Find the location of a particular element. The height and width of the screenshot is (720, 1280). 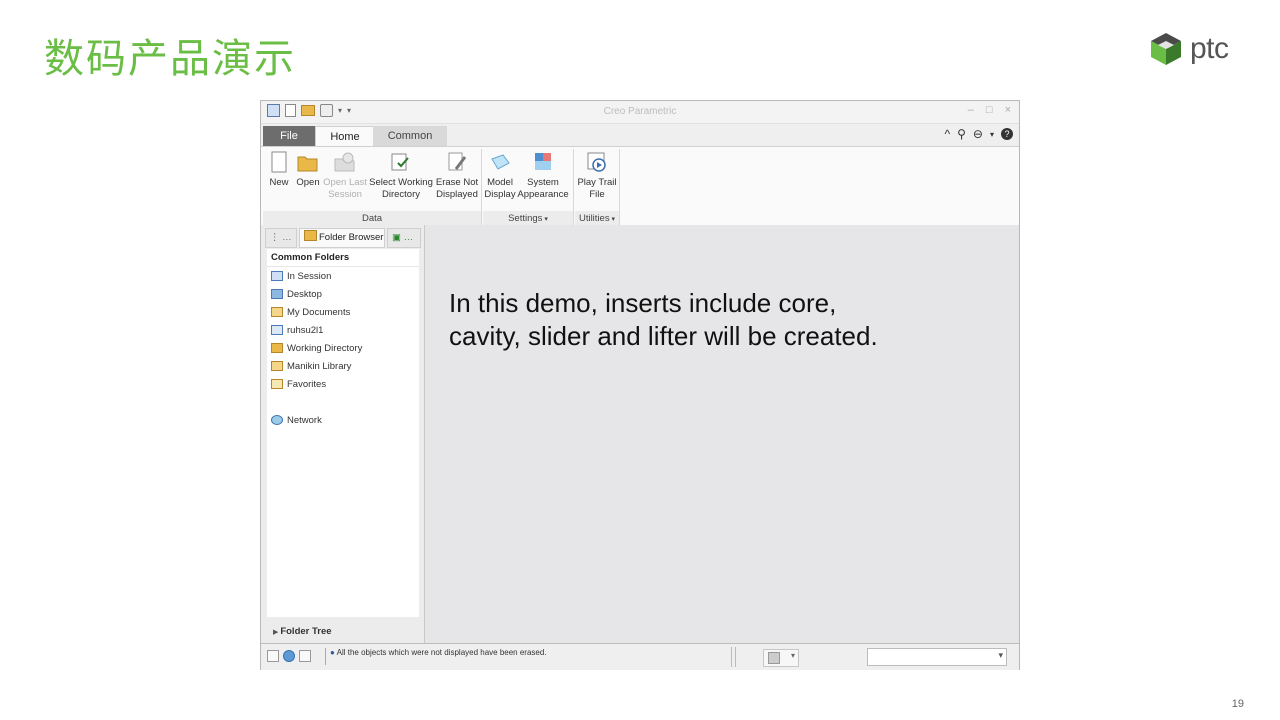

list-item: In Session is located at coordinates (343, 276).